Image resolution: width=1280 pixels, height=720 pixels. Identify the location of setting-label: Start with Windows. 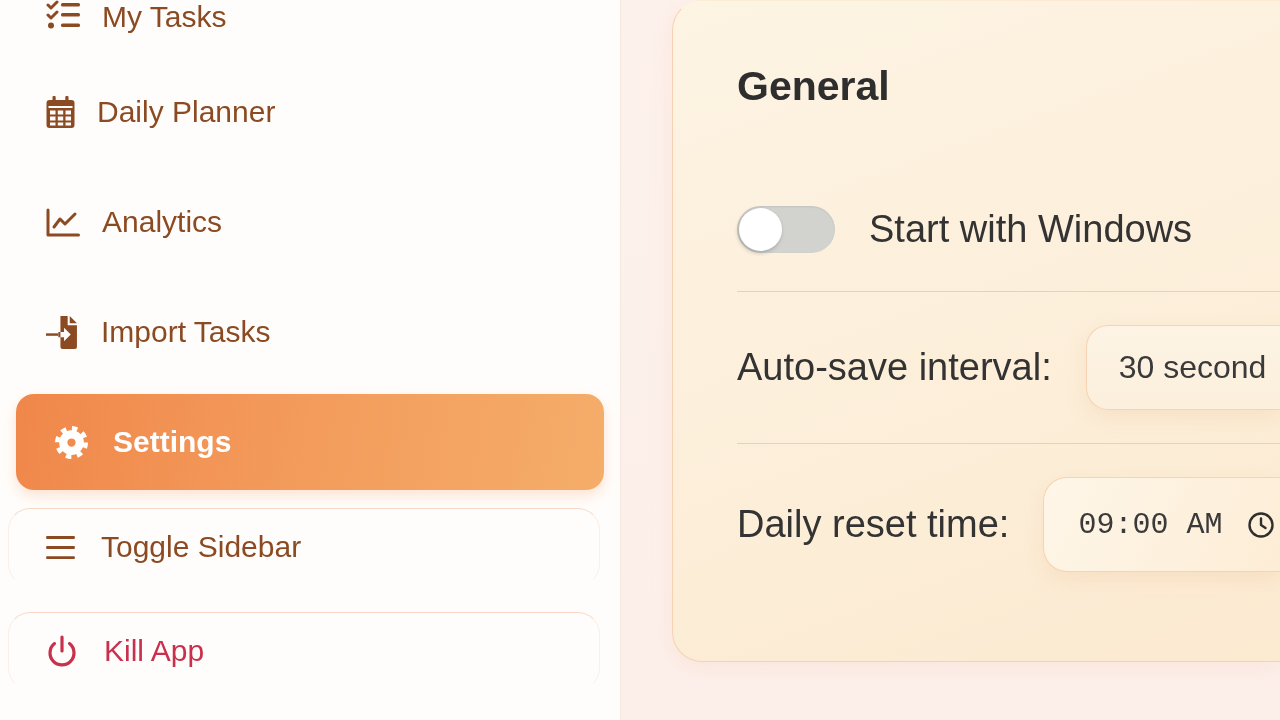
(1031, 229).